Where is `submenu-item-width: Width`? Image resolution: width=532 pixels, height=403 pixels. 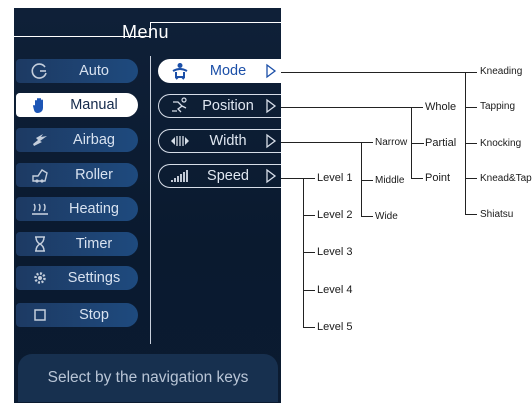 submenu-item-width: Width is located at coordinates (219, 141).